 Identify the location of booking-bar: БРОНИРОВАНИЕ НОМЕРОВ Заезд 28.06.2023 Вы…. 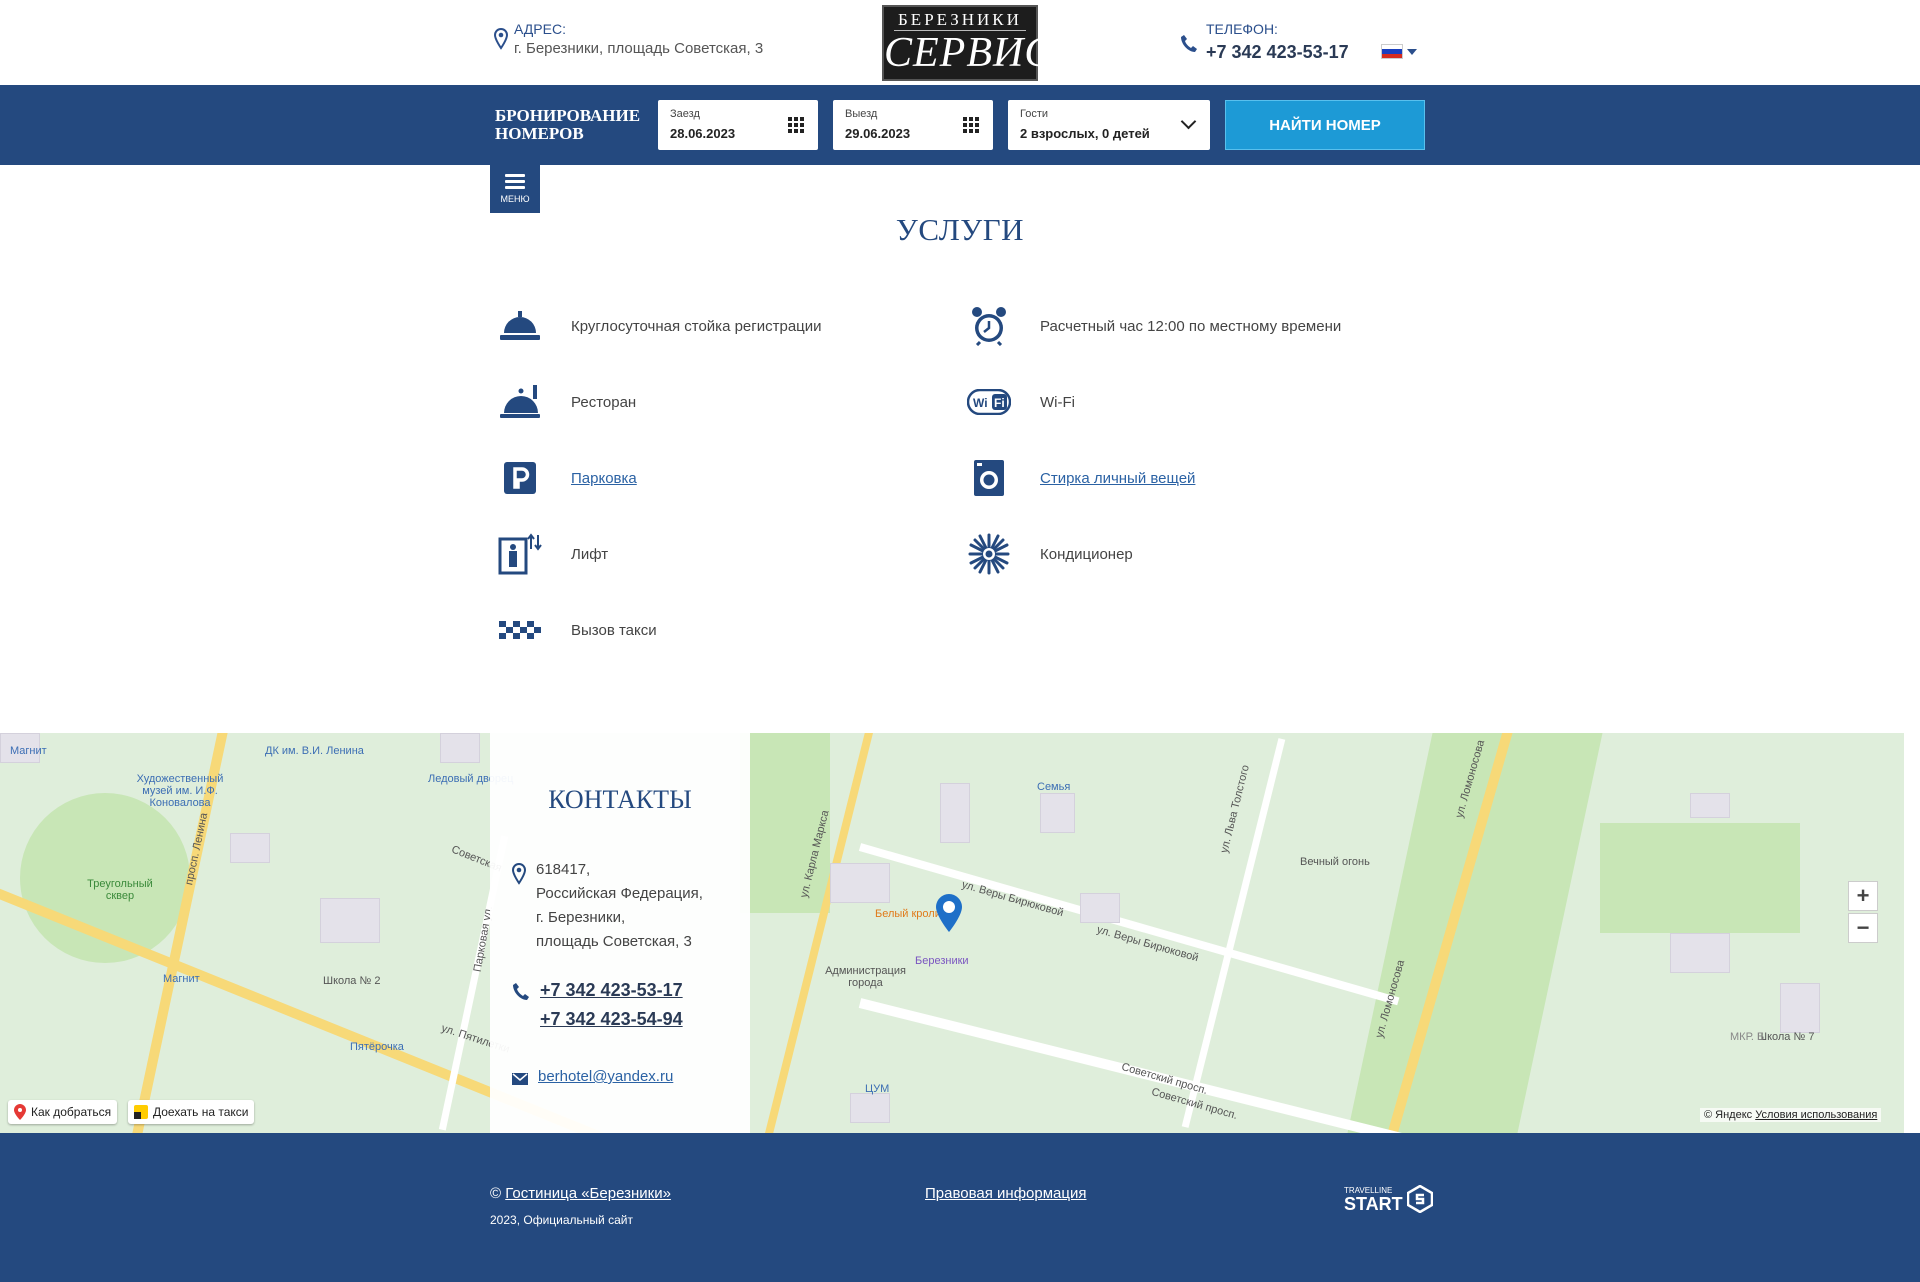
(960, 125).